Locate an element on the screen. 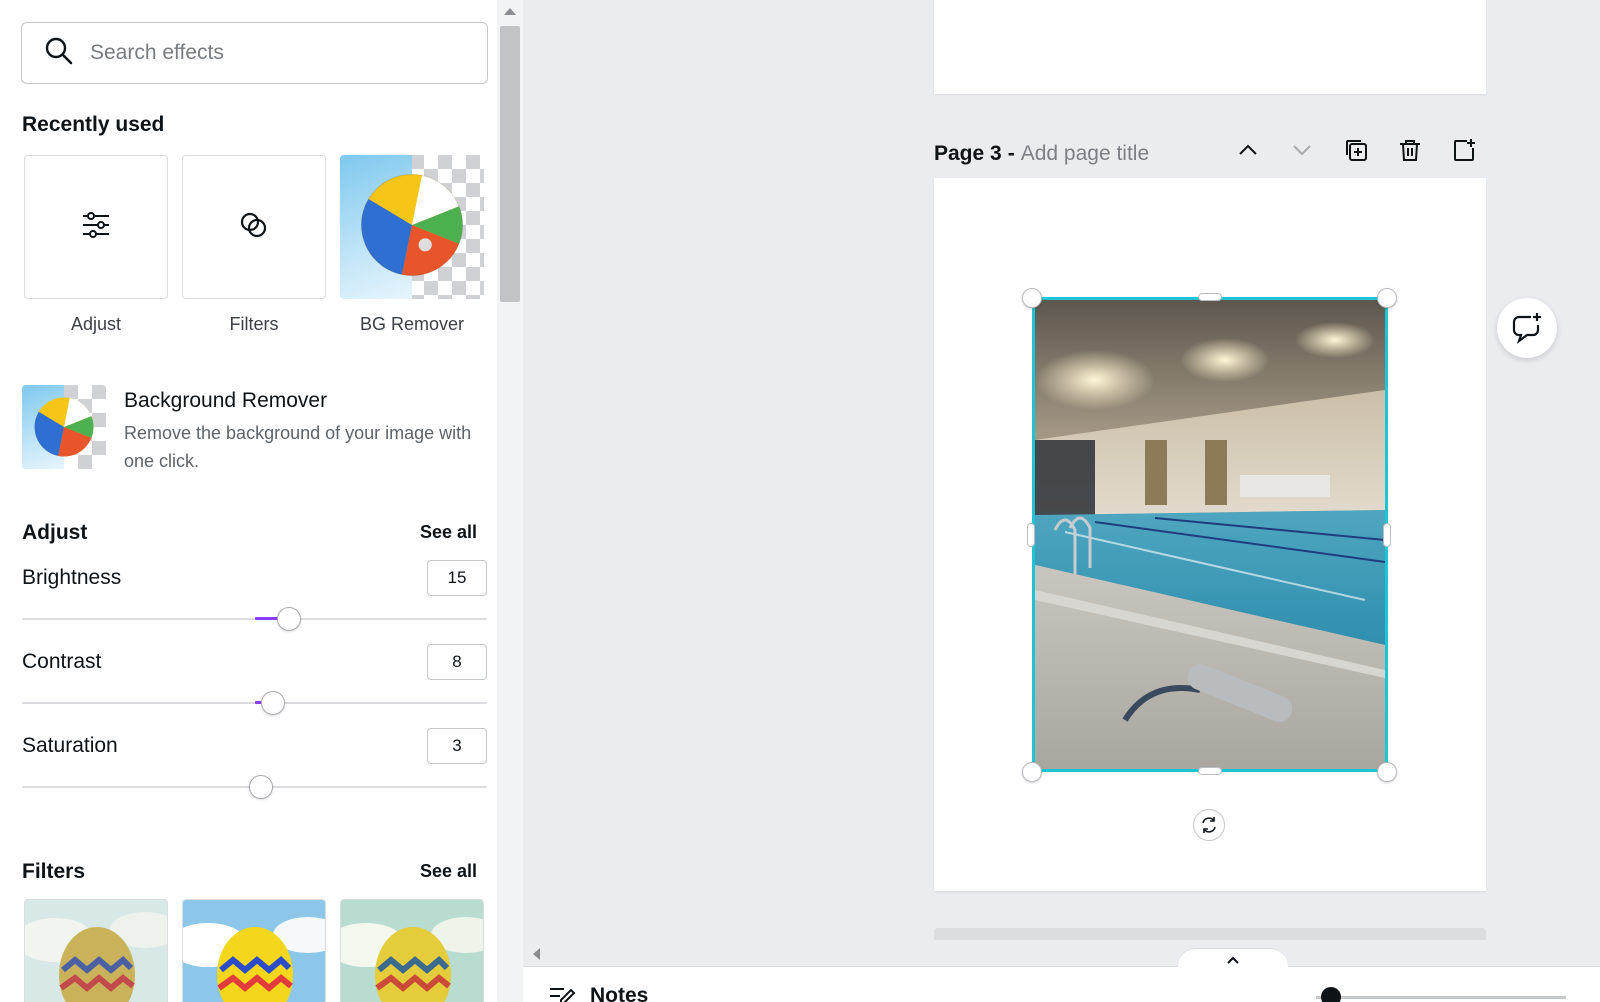 This screenshot has height=1002, width=1600. rotate-button is located at coordinates (1209, 825).